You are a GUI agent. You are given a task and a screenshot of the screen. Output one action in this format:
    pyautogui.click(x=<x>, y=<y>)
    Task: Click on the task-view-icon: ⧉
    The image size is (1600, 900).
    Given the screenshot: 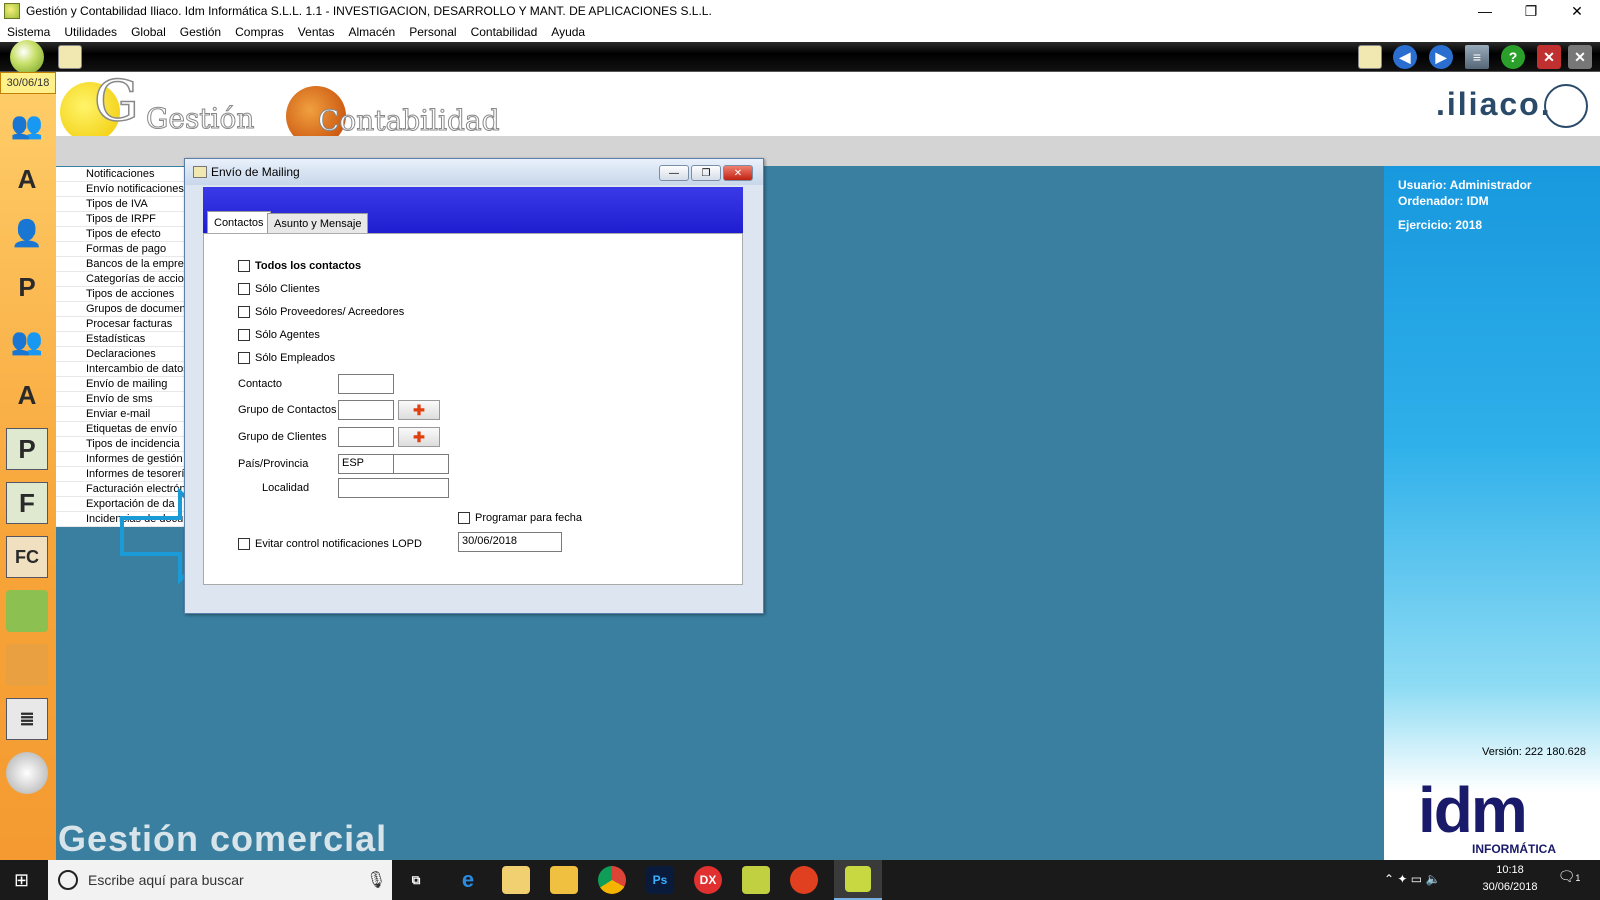 What is the action you would take?
    pyautogui.click(x=416, y=880)
    